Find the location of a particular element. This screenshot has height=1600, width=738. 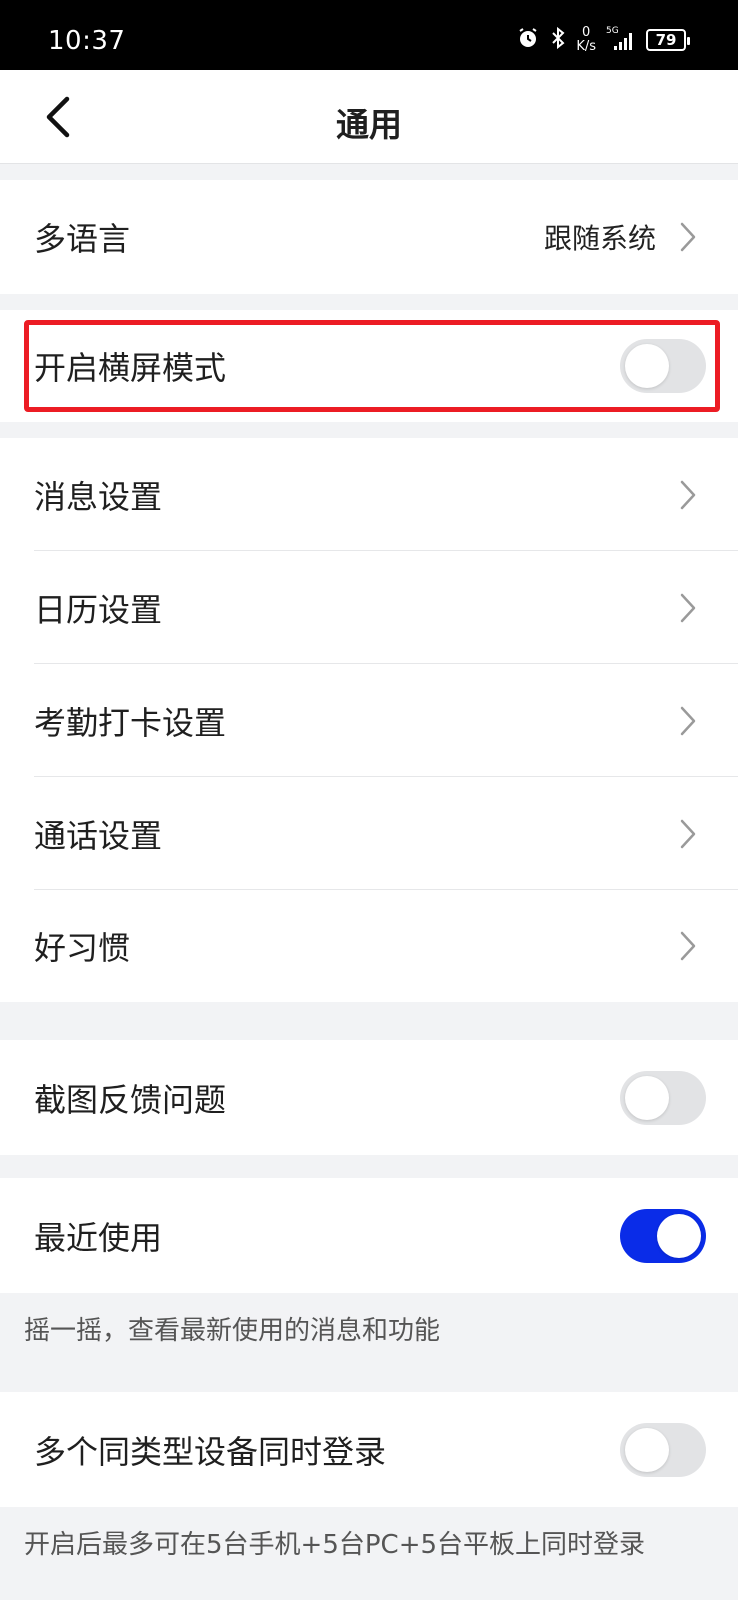

status-time: 10:37 is located at coordinates (87, 41).